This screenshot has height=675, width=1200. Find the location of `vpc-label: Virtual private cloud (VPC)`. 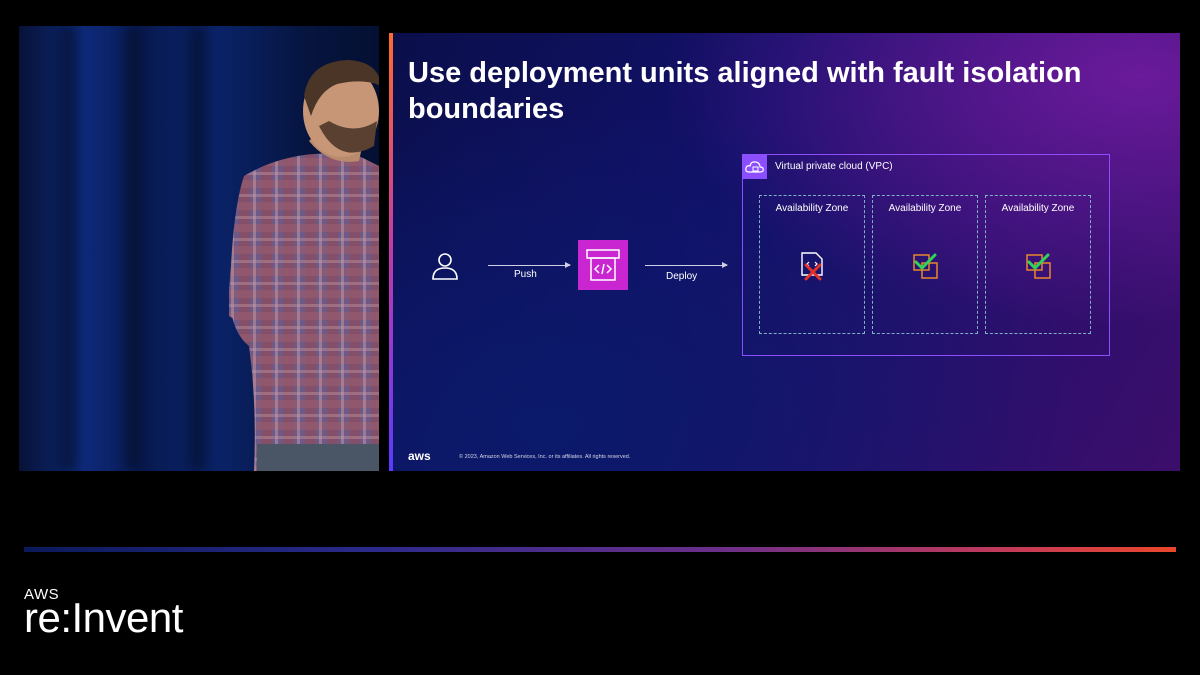

vpc-label: Virtual private cloud (VPC) is located at coordinates (834, 166).